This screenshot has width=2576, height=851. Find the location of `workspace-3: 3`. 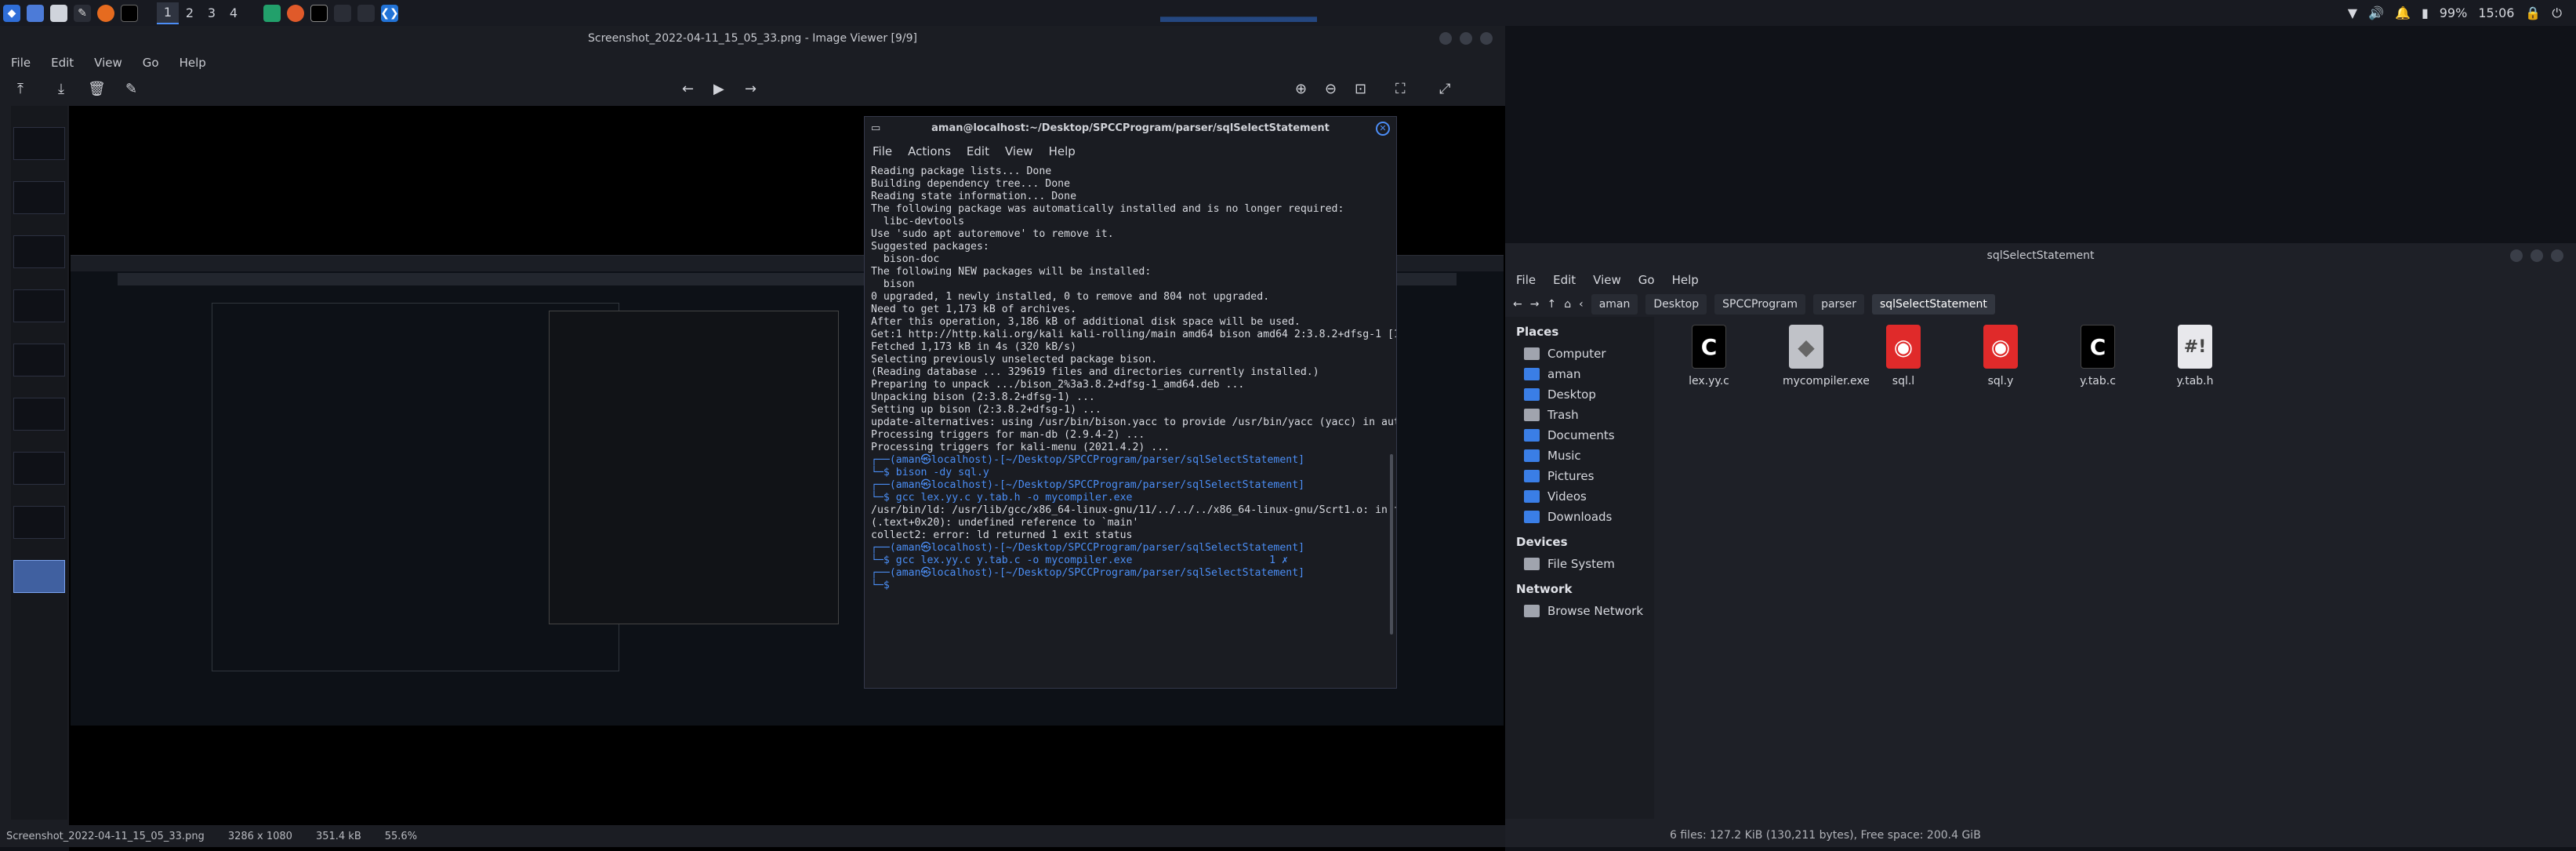

workspace-3: 3 is located at coordinates (212, 13).